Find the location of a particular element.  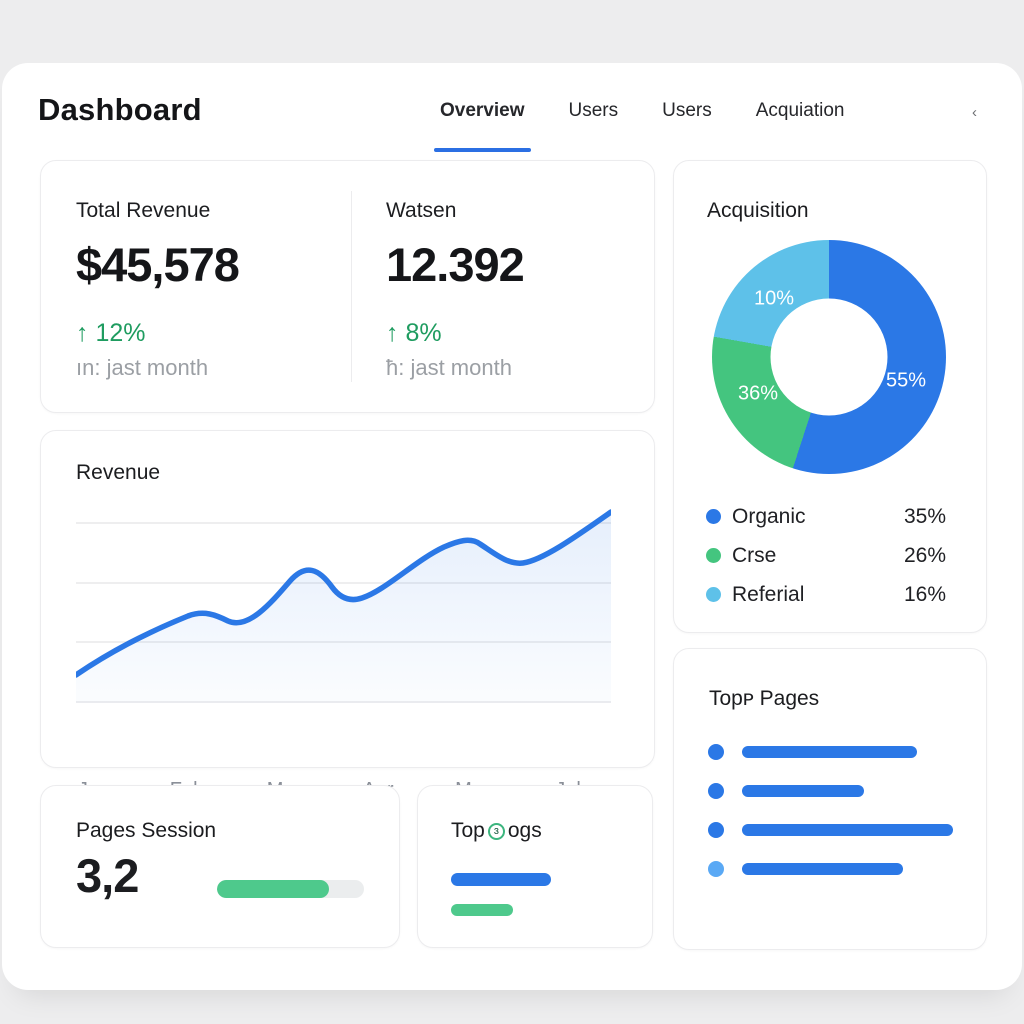

stat-label: Watsen is located at coordinates (421, 210).